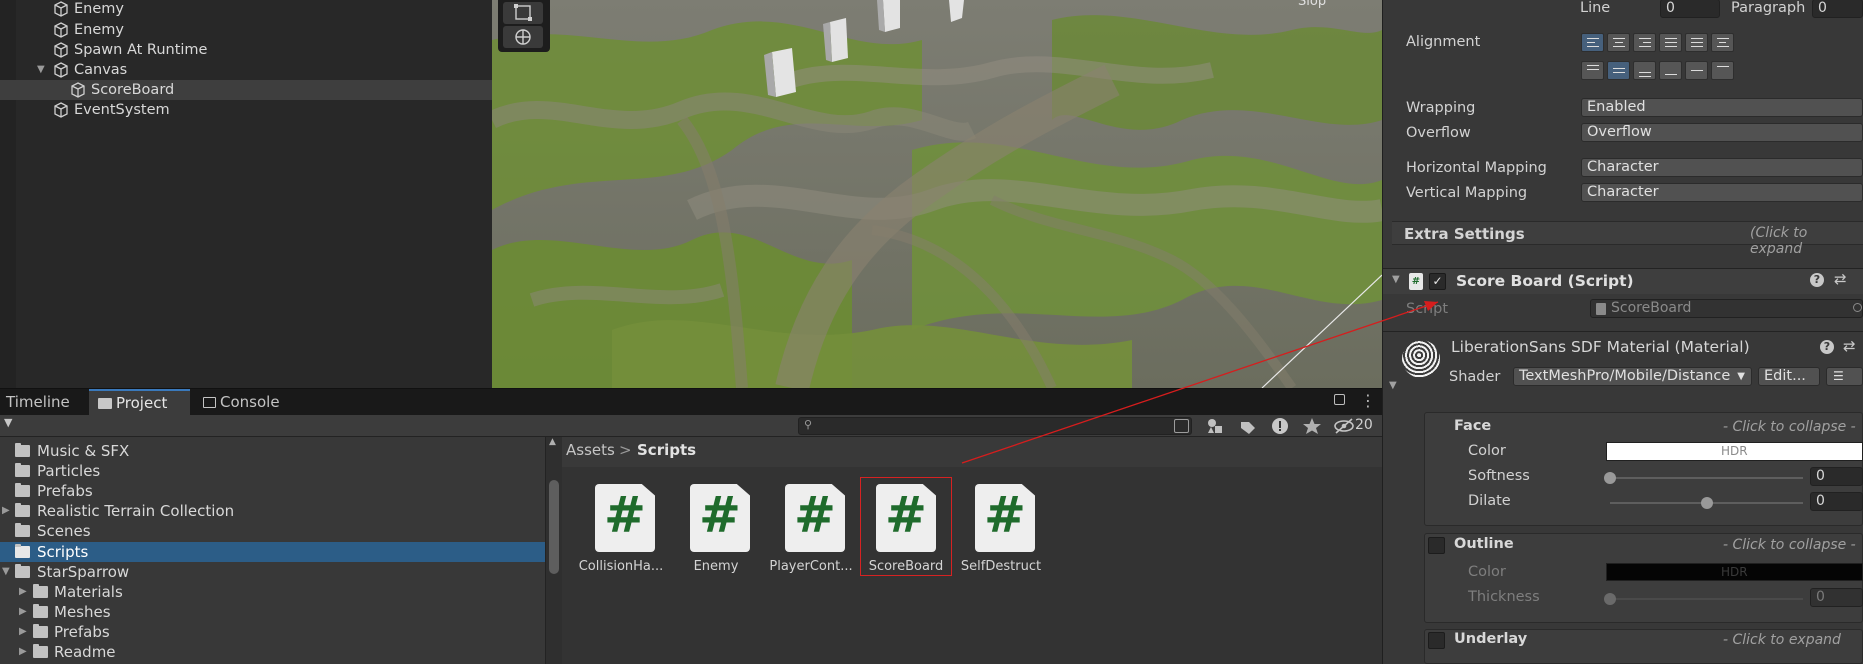 This screenshot has height=664, width=1863. What do you see at coordinates (1396, 279) in the screenshot?
I see `component-foldout-icon: ▼` at bounding box center [1396, 279].